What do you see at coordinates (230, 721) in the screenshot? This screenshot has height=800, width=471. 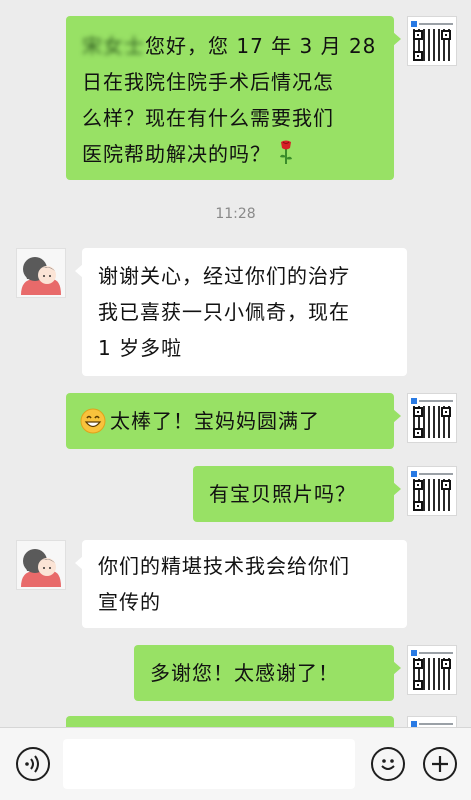 I see `message-bubble-sent-partial` at bounding box center [230, 721].